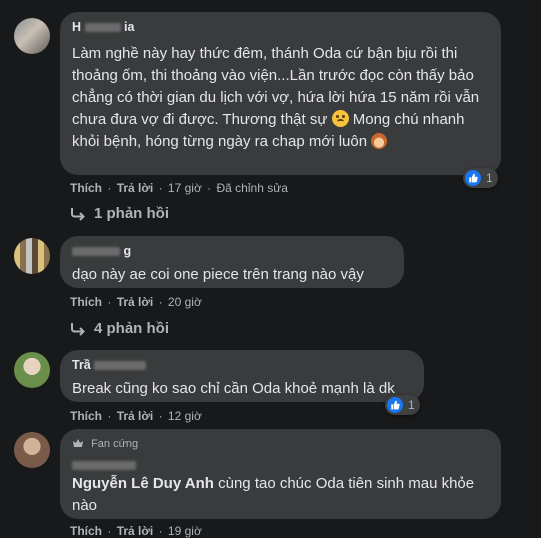 The height and width of the screenshot is (538, 541). I want to click on comment-time: 12 giờ, so click(185, 416).